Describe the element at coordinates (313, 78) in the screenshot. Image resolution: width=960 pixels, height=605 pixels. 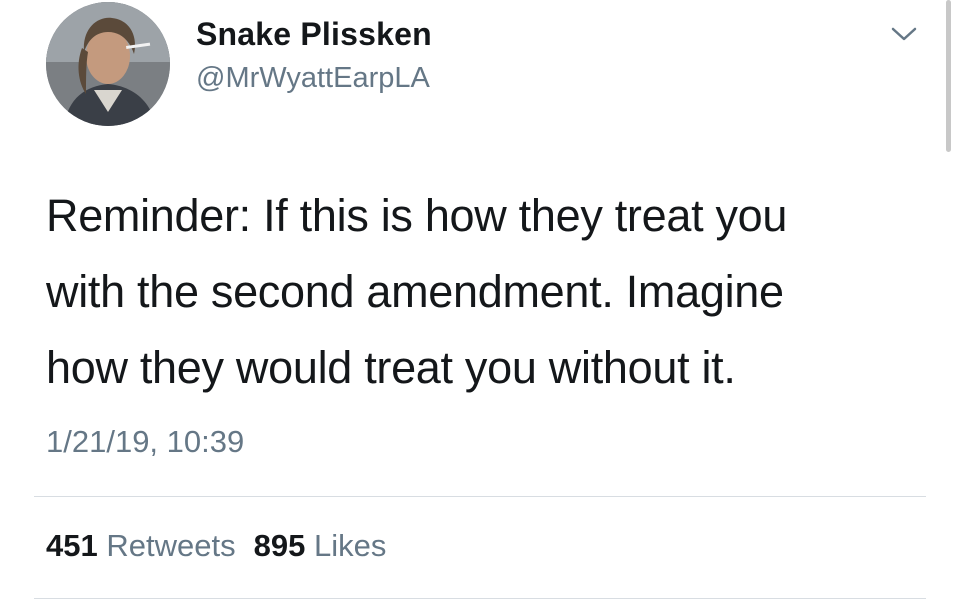
I see `author-handle: @MrWyattEarpLA` at that location.